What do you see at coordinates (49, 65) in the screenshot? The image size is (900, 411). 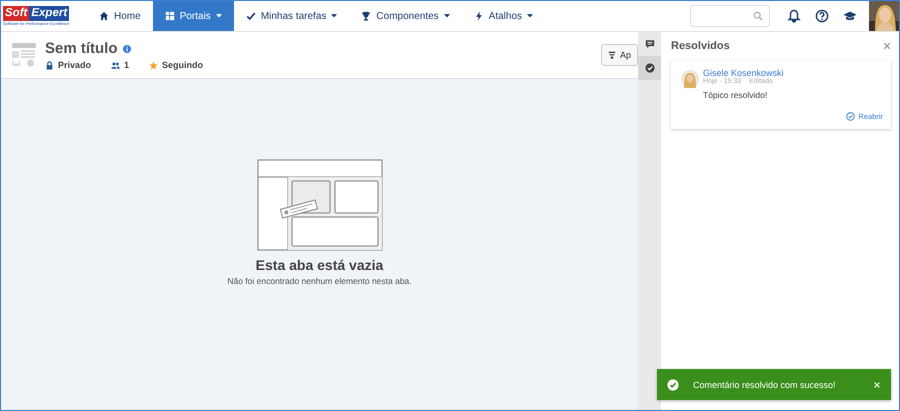 I see `lock-icon` at bounding box center [49, 65].